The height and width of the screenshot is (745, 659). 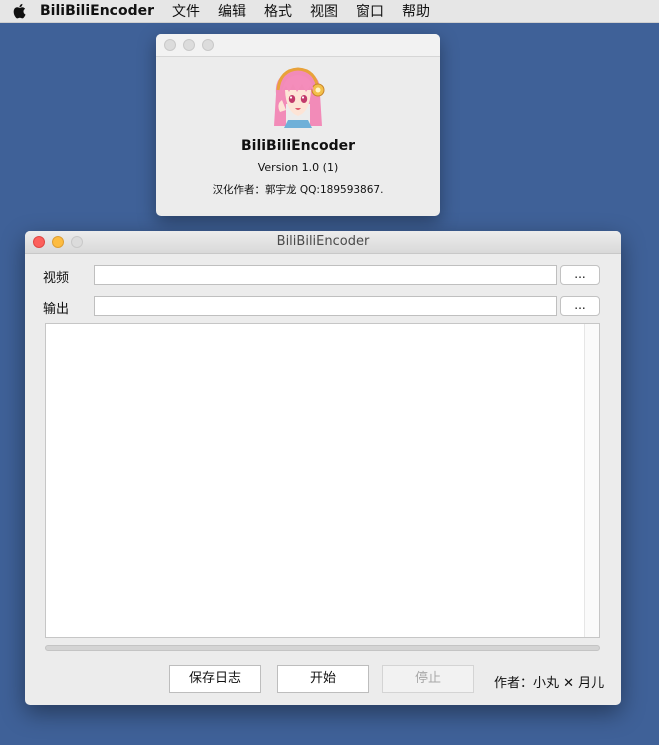 I want to click on menu-bar: BiliBiliEncoder 文件 编辑 格式 视图 窗口 帮助, so click(x=329, y=11).